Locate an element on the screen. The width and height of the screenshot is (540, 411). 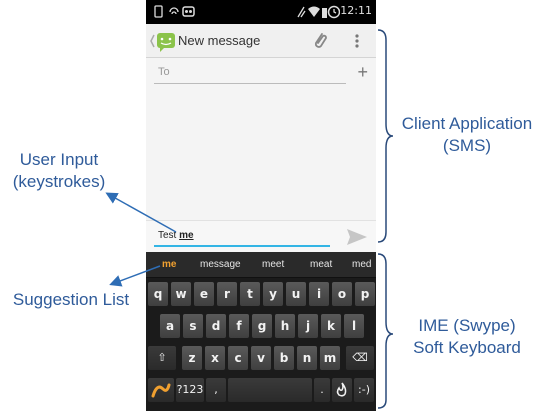
key-letter: l is located at coordinates (354, 326).